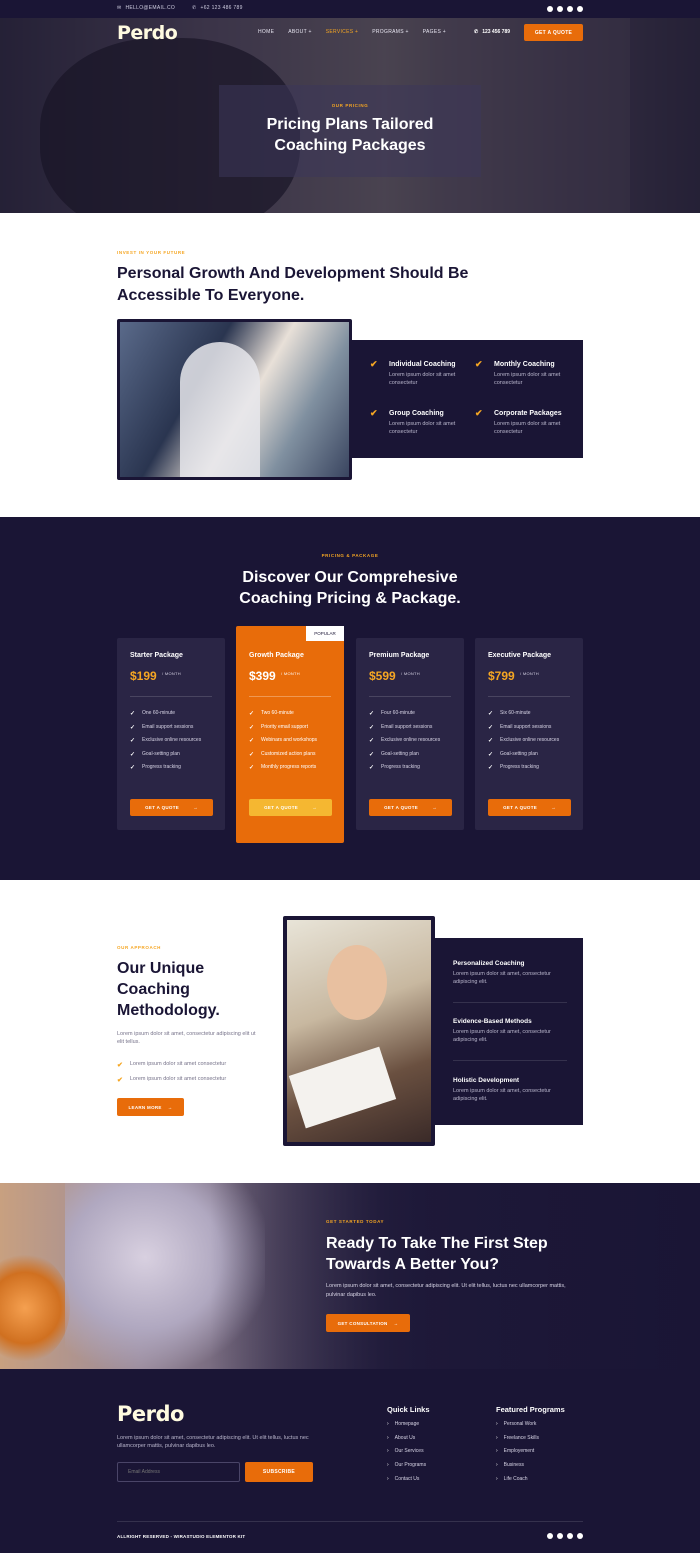 The image size is (700, 1553). Describe the element at coordinates (172, 1065) in the screenshot. I see `method-bullet: ✔ Lorem ipsum dolor sit amet consectetur` at that location.